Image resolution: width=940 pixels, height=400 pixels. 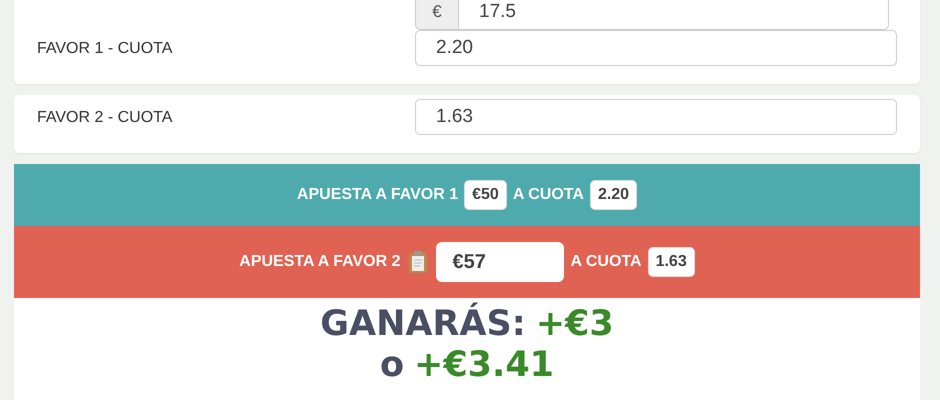 What do you see at coordinates (484, 365) in the screenshot?
I see `profit-value: +€3.41` at bounding box center [484, 365].